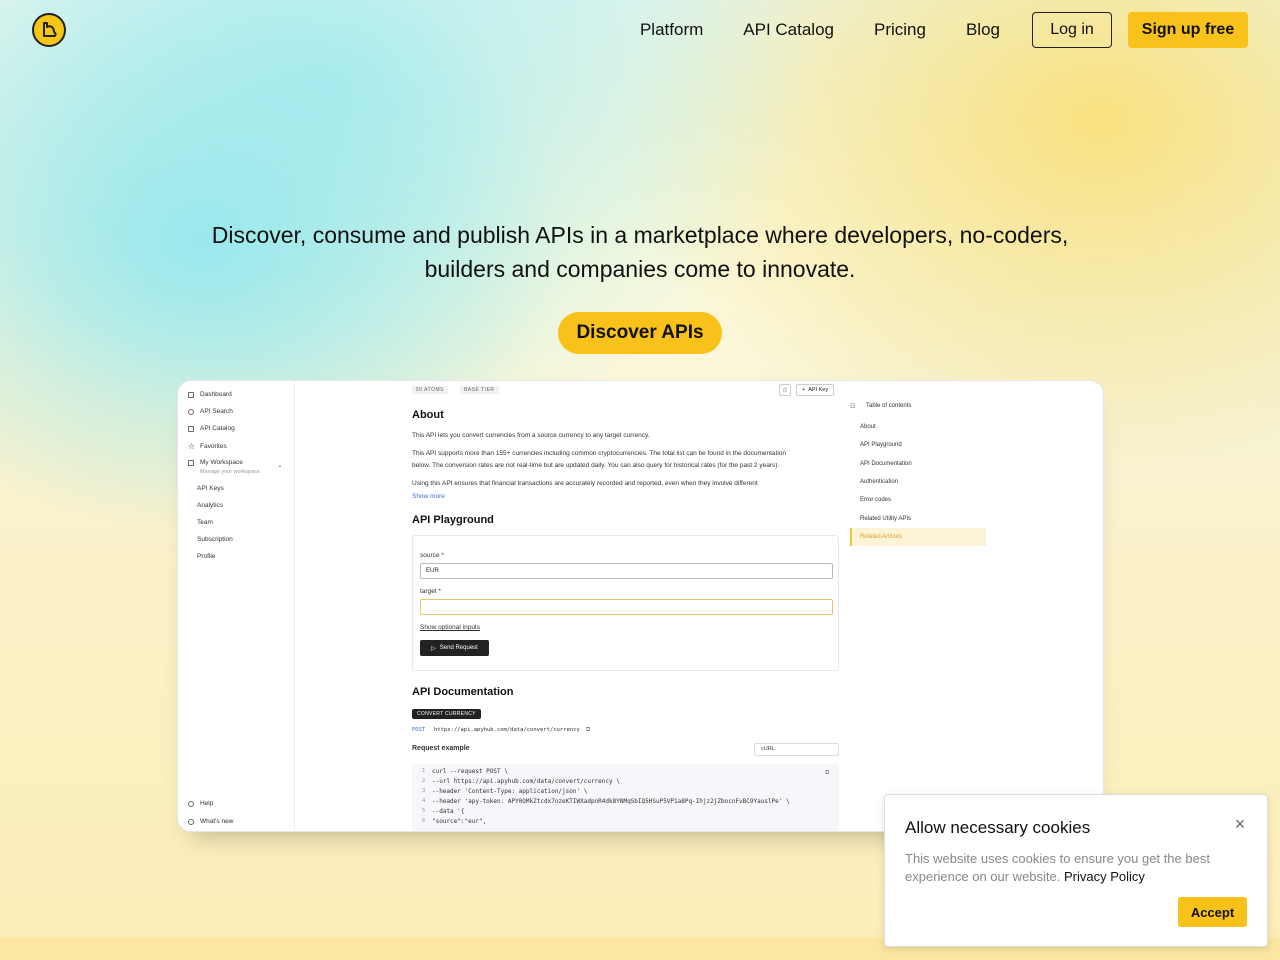 This screenshot has width=1280, height=960. Describe the element at coordinates (424, 791) in the screenshot. I see `line-number: 3` at that location.